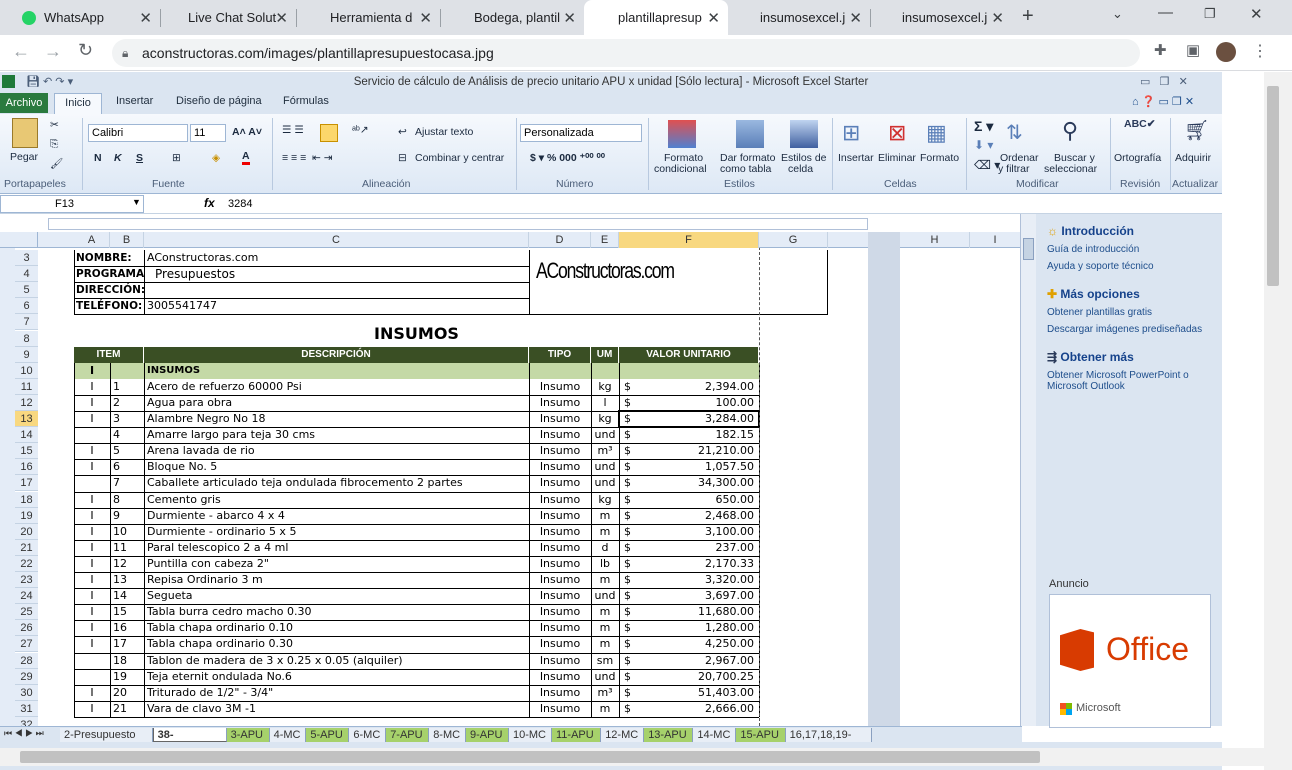 Image resolution: width=1292 pixels, height=770 pixels. Describe the element at coordinates (26, 692) in the screenshot. I see `row-header-30: 30` at that location.